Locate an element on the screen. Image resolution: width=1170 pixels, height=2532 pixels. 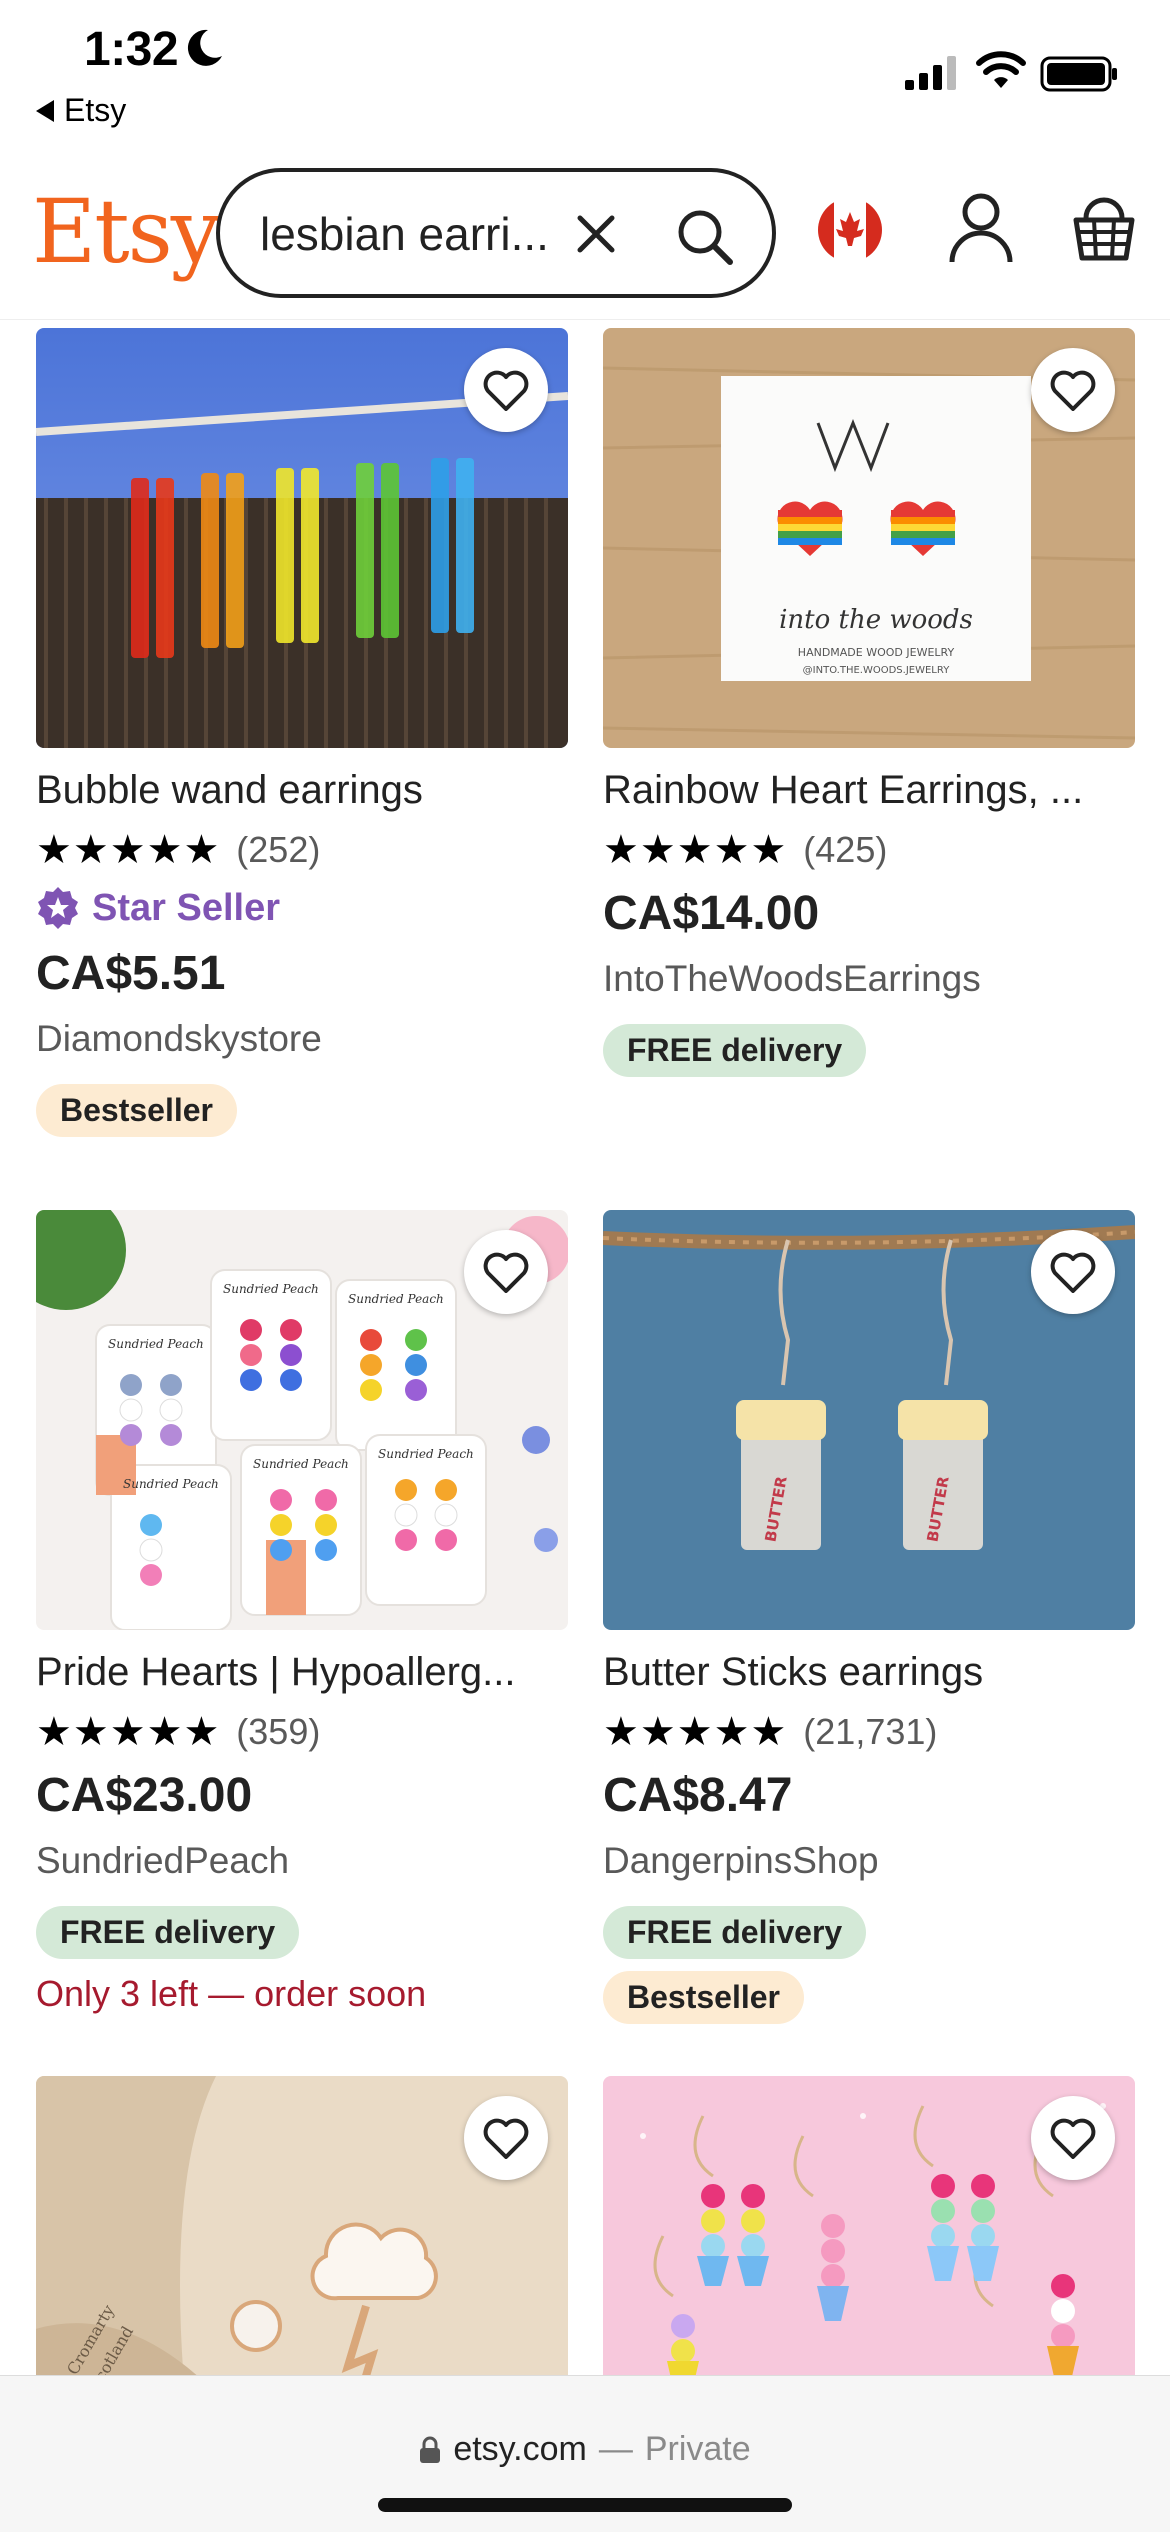
card-handle-text: @INTO.THE.WOODS.JEWELRY is located at coordinates (877, 670).